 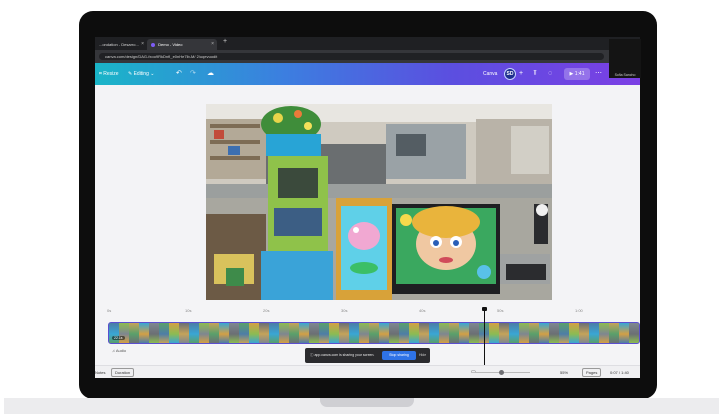 What do you see at coordinates (510, 74) in the screenshot?
I see `user-avatar: SD` at bounding box center [510, 74].